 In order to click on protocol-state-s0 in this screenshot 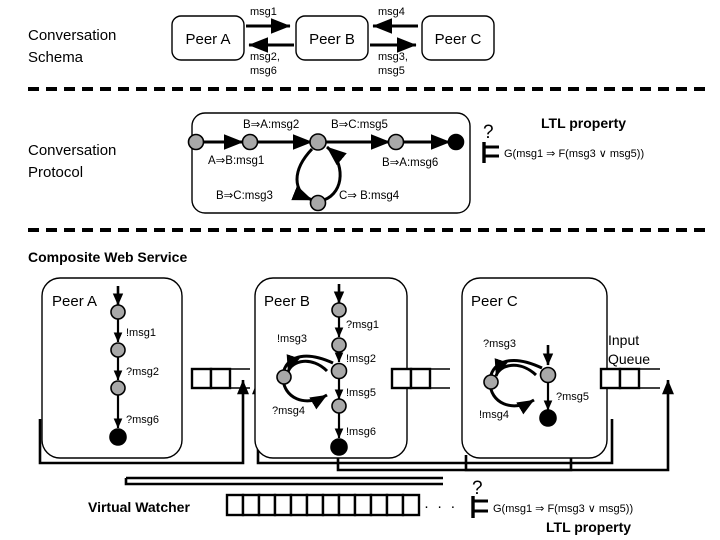, I will do `click(196, 142)`.